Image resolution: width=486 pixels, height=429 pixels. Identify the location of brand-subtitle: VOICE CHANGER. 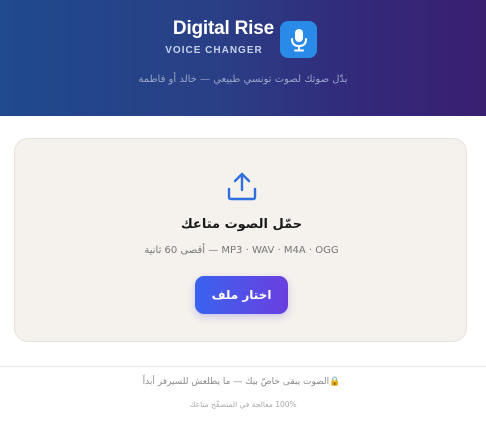
(214, 50).